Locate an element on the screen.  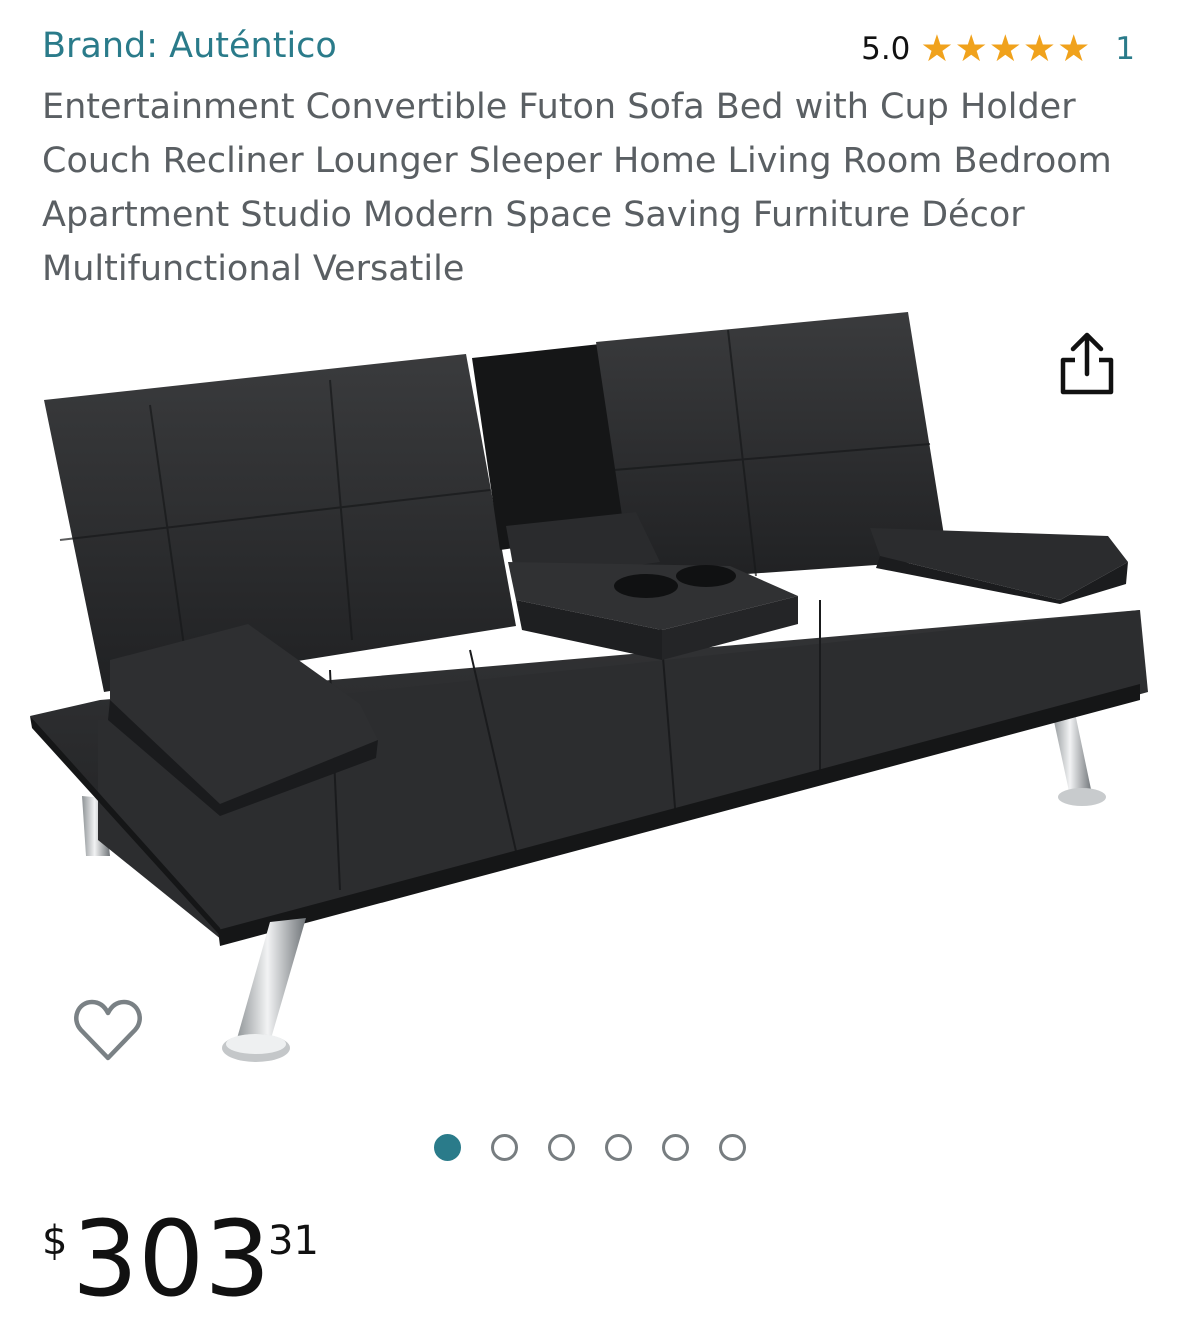
share-button is located at coordinates (1087, 364).